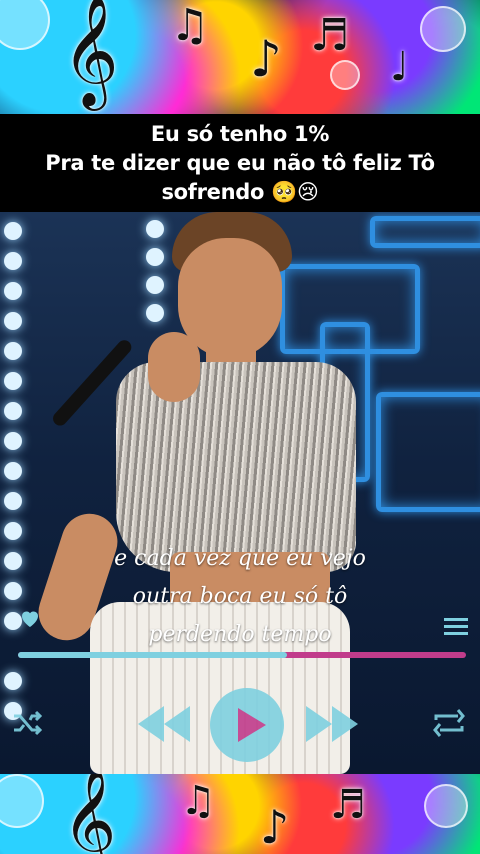 The width and height of the screenshot is (480, 854). I want to click on title-line-3: sofrendo 🥺😢, so click(240, 192).